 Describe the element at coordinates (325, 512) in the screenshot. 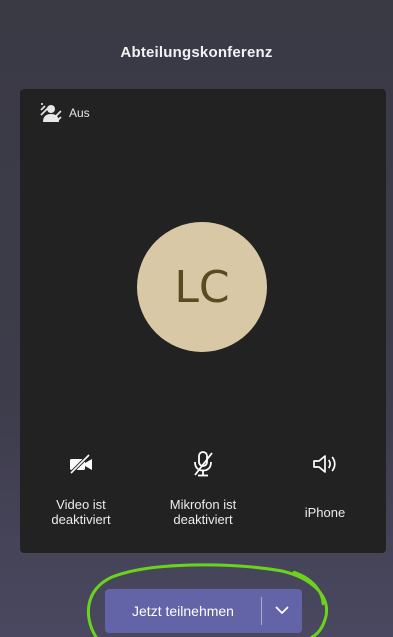

I see `audio-device-label: iPhone` at that location.